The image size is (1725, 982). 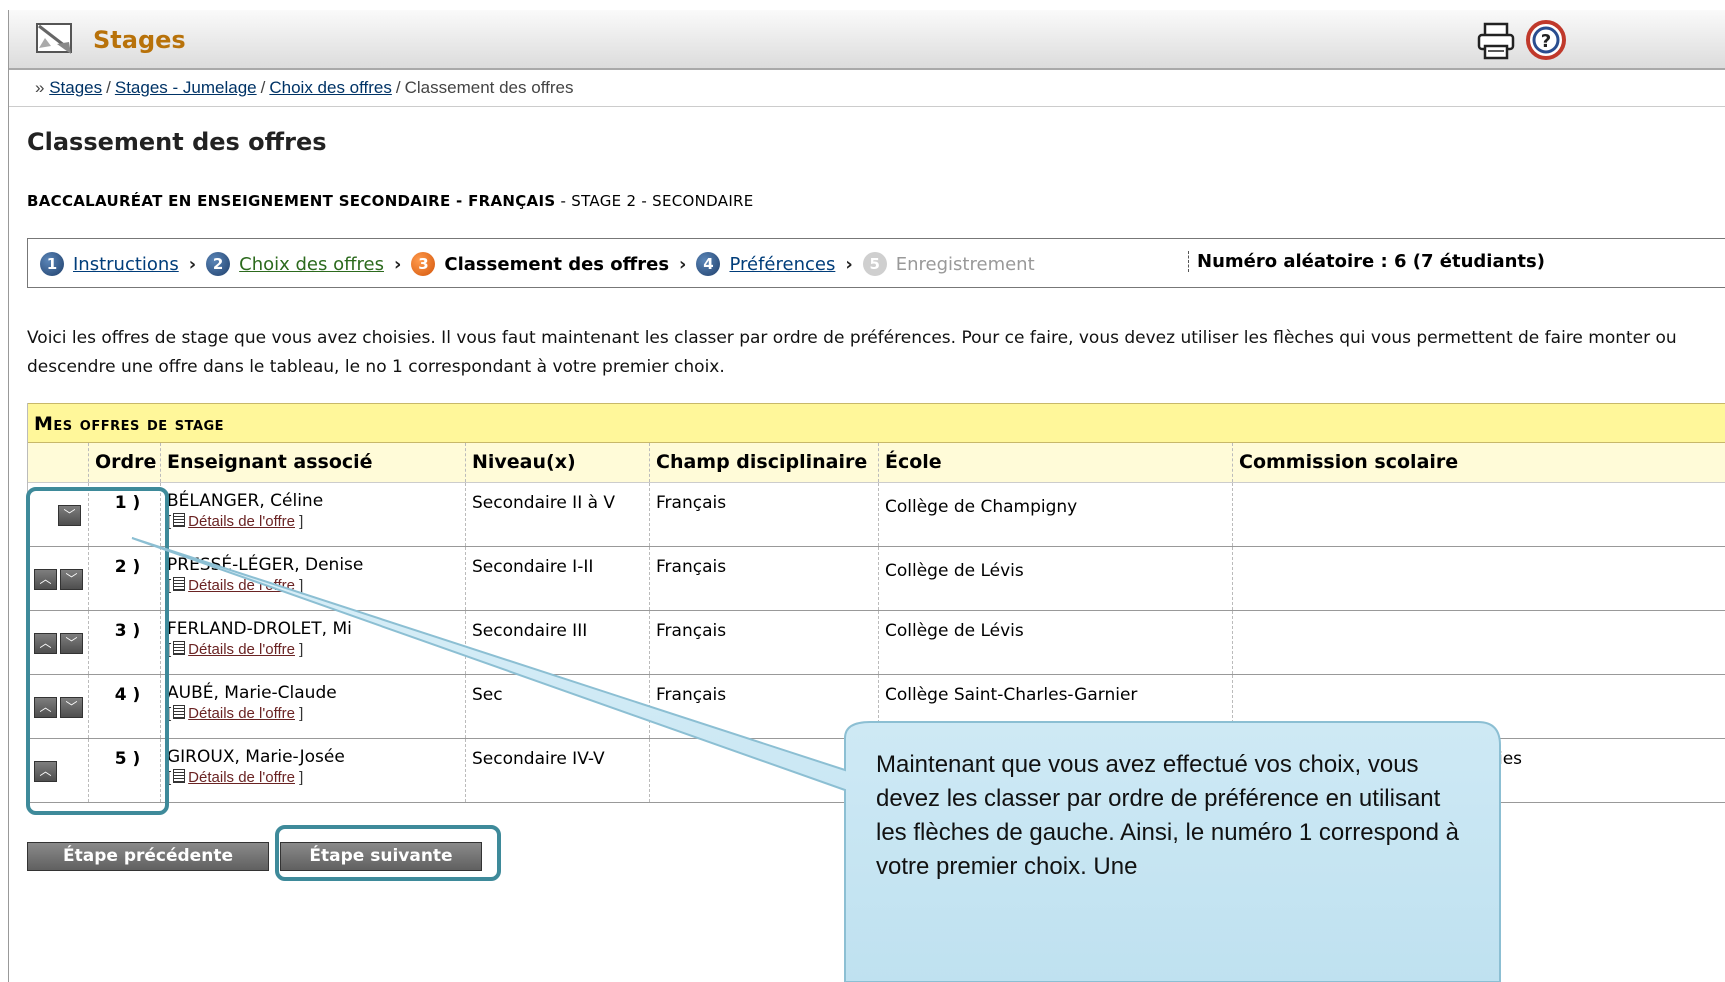 I want to click on next-button-highlight, so click(x=388, y=853).